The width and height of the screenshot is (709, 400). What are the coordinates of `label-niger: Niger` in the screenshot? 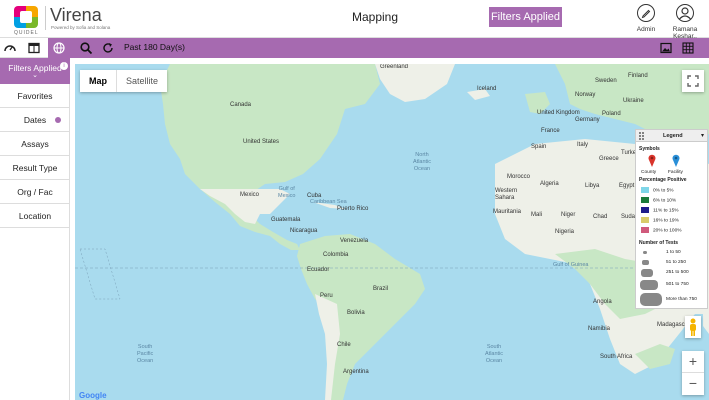 It's located at (568, 215).